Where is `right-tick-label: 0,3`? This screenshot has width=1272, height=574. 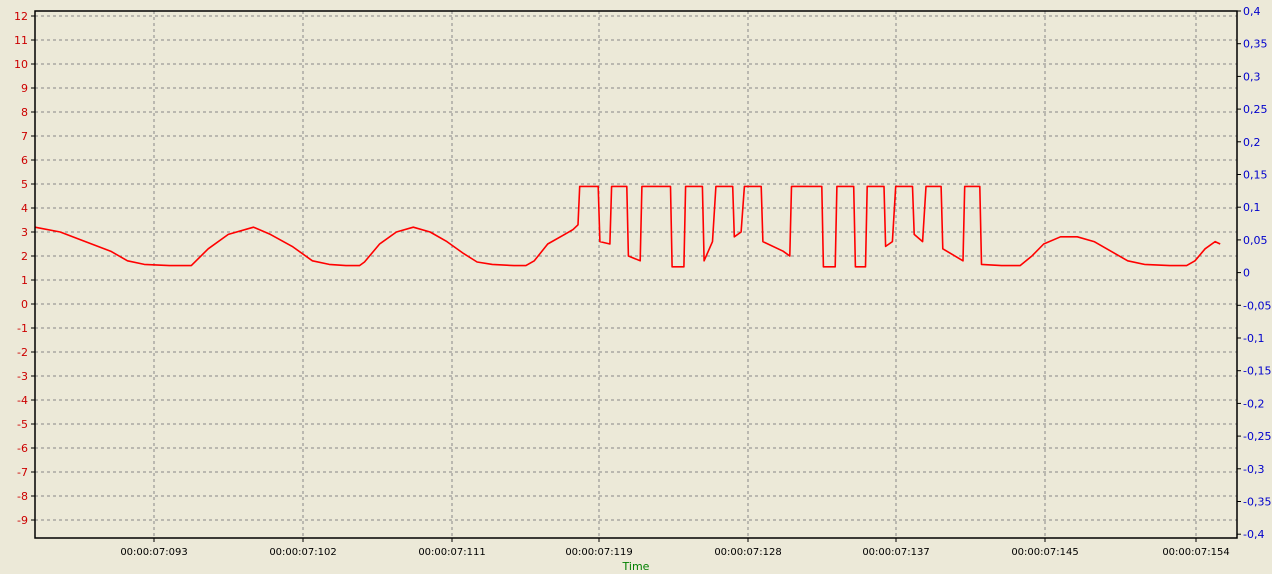
right-tick-label: 0,3 is located at coordinates (1252, 76).